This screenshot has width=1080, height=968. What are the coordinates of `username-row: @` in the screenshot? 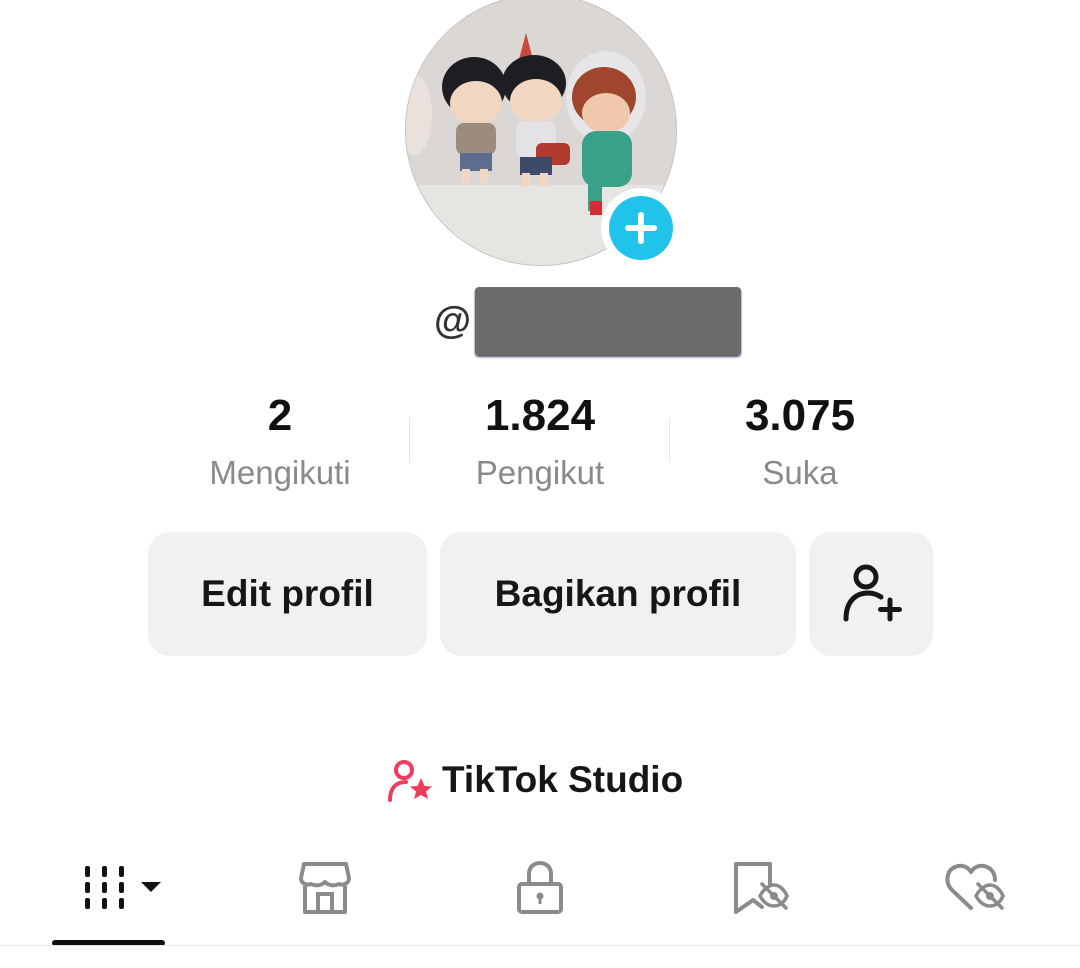 It's located at (588, 321).